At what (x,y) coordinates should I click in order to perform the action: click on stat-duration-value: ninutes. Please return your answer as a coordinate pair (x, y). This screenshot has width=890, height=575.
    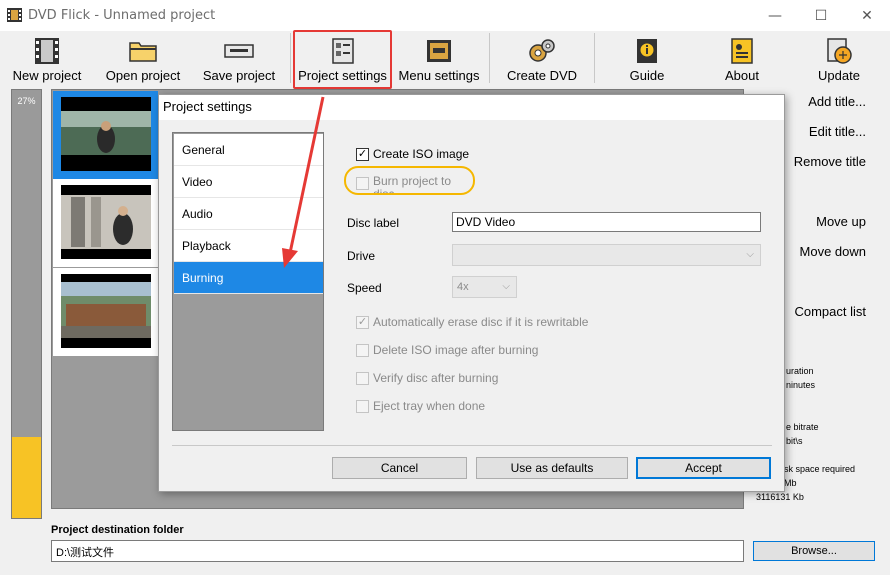
    Looking at the image, I should click on (801, 385).